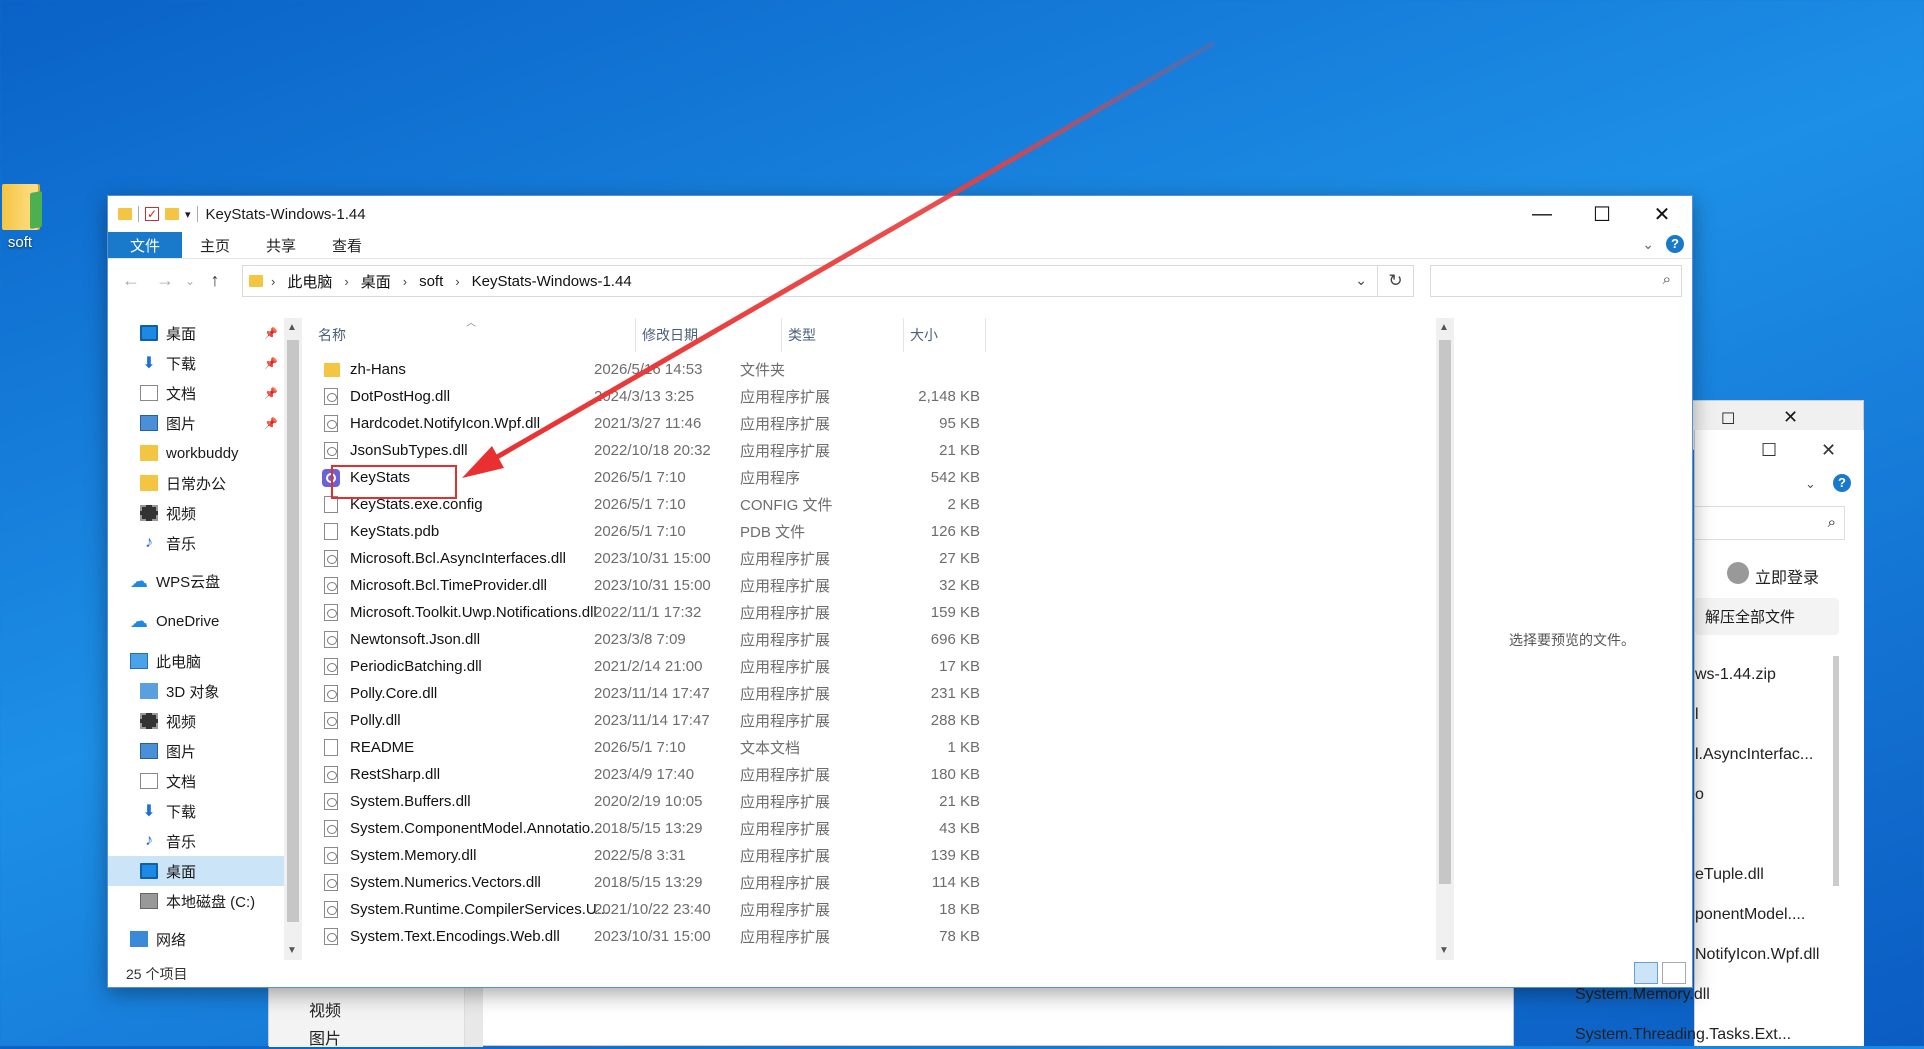 The height and width of the screenshot is (1049, 1924). What do you see at coordinates (1810, 484) in the screenshot?
I see `chevron-down-icon: ⌄` at bounding box center [1810, 484].